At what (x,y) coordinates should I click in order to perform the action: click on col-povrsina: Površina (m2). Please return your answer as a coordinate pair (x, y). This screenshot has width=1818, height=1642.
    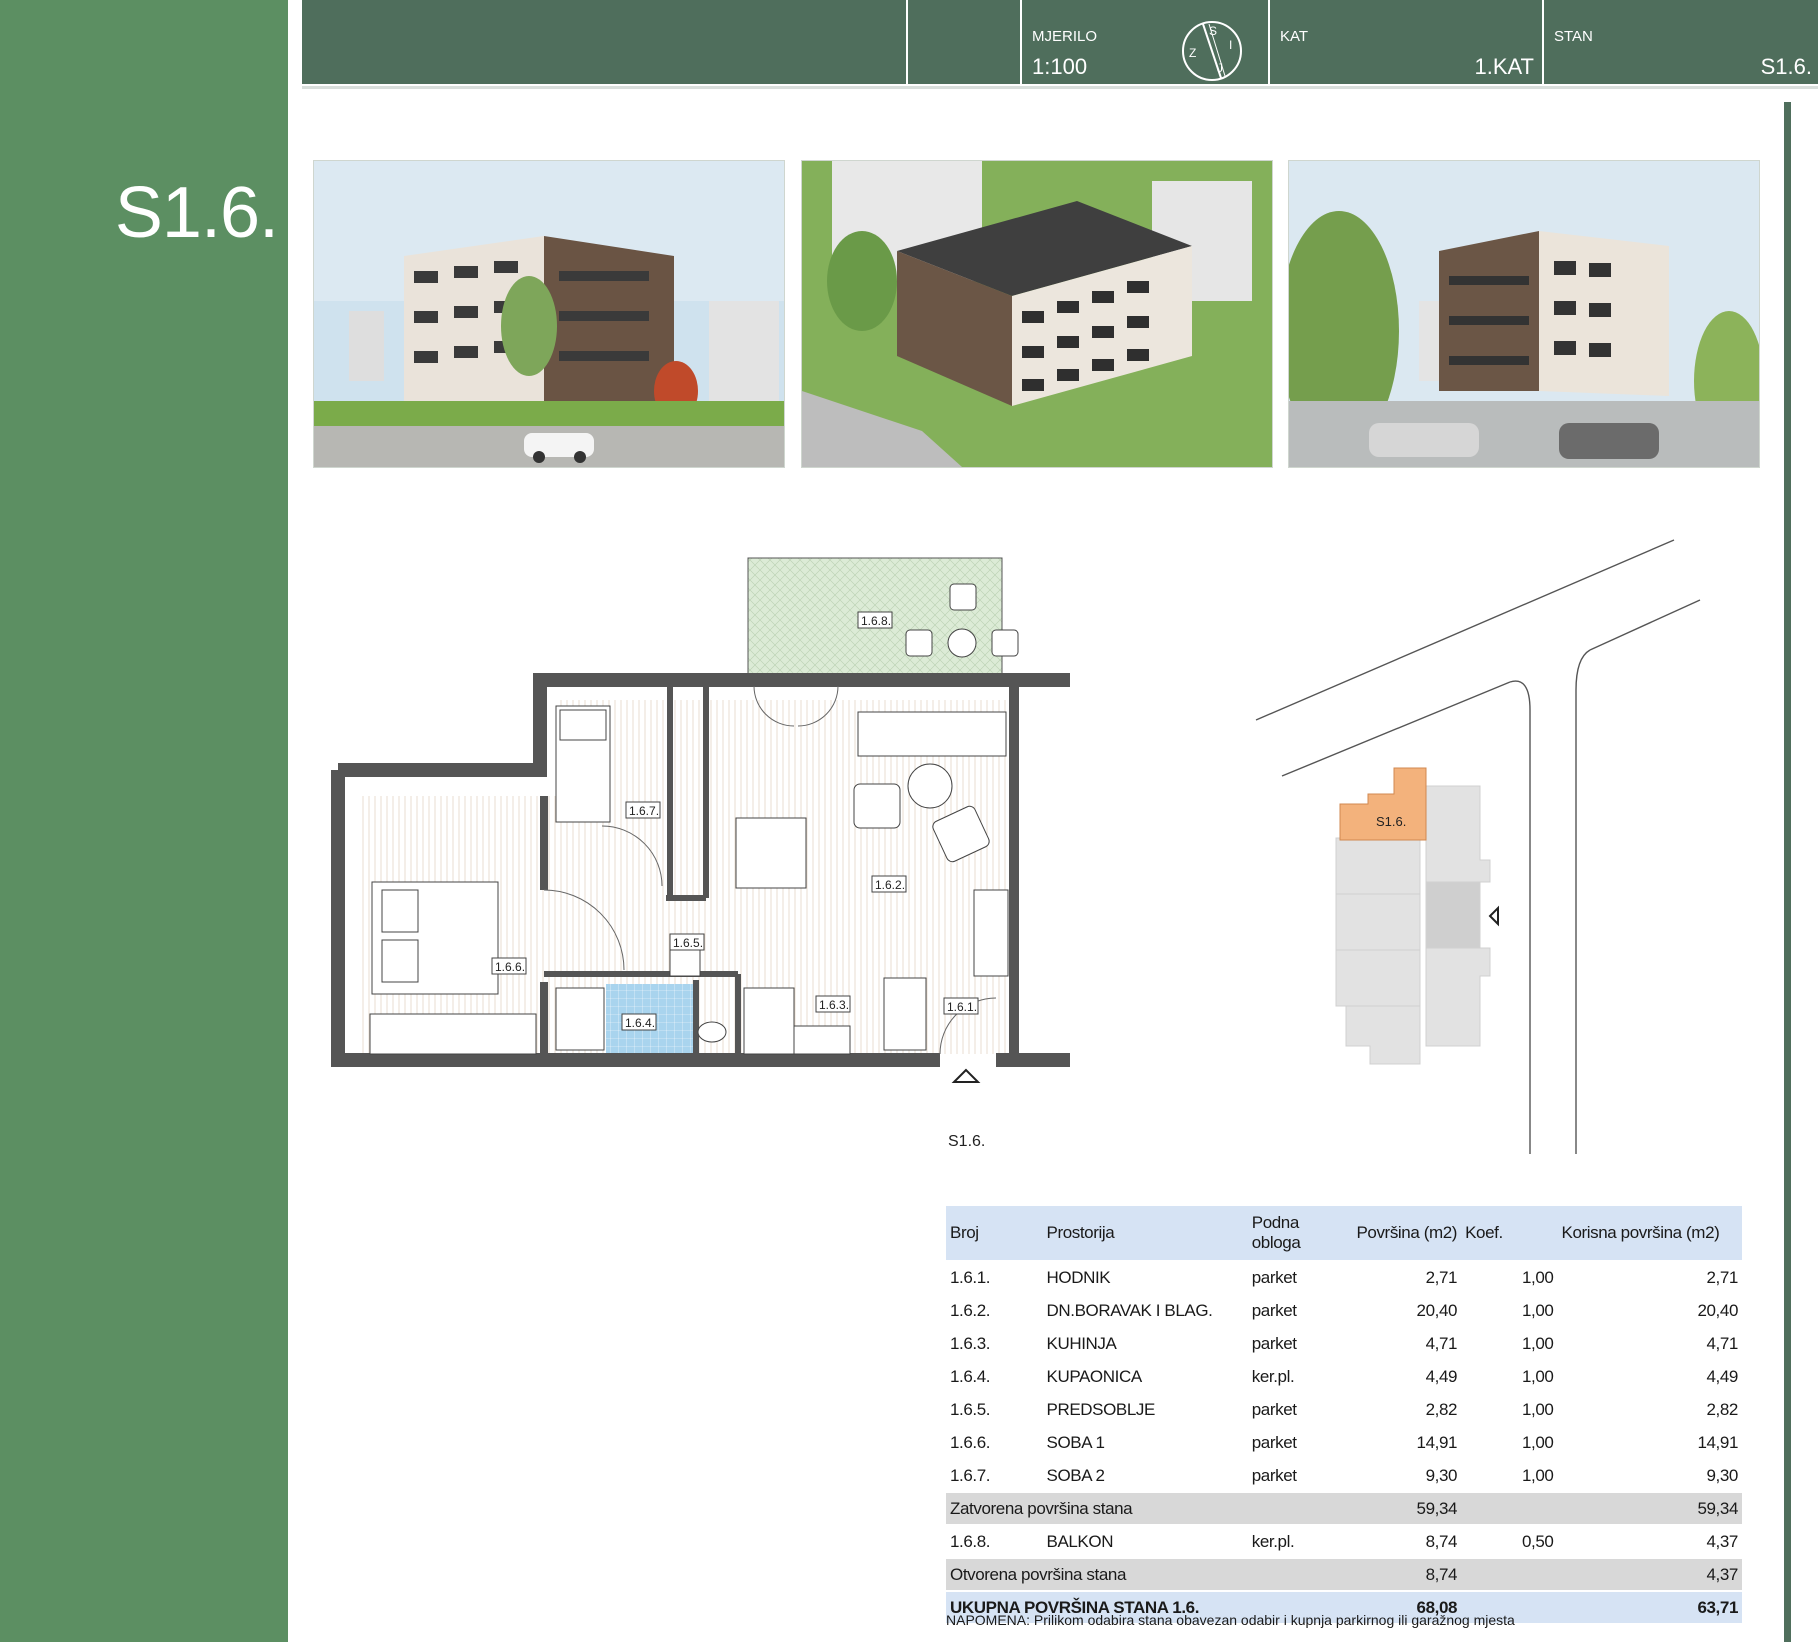
    Looking at the image, I should click on (1403, 1234).